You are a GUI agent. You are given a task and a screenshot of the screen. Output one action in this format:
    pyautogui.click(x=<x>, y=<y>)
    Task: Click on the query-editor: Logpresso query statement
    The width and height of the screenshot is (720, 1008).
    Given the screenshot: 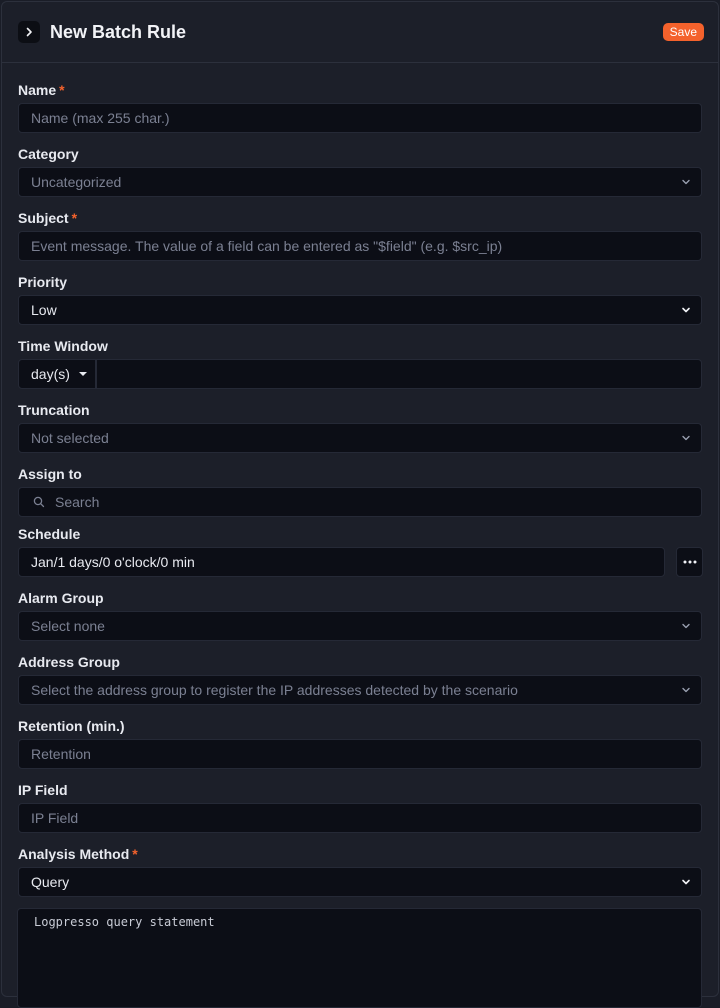 What is the action you would take?
    pyautogui.click(x=359, y=958)
    